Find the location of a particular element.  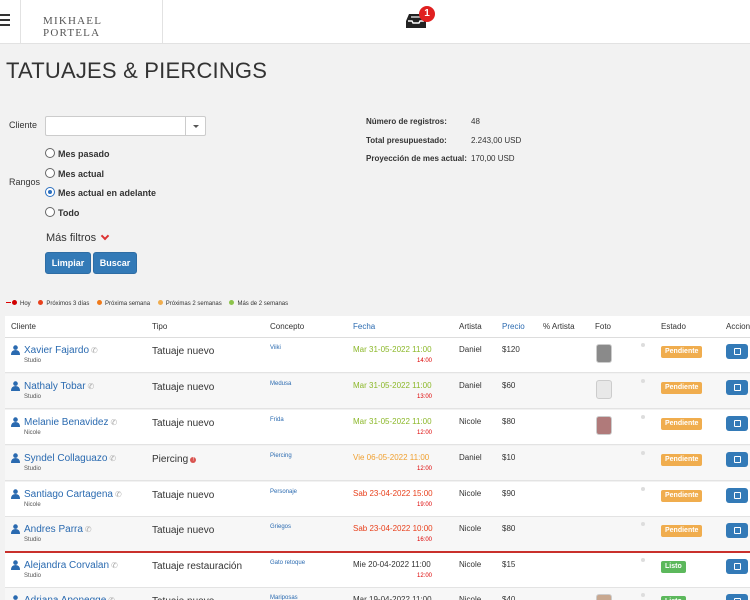

col-precio: Precio is located at coordinates (513, 326).